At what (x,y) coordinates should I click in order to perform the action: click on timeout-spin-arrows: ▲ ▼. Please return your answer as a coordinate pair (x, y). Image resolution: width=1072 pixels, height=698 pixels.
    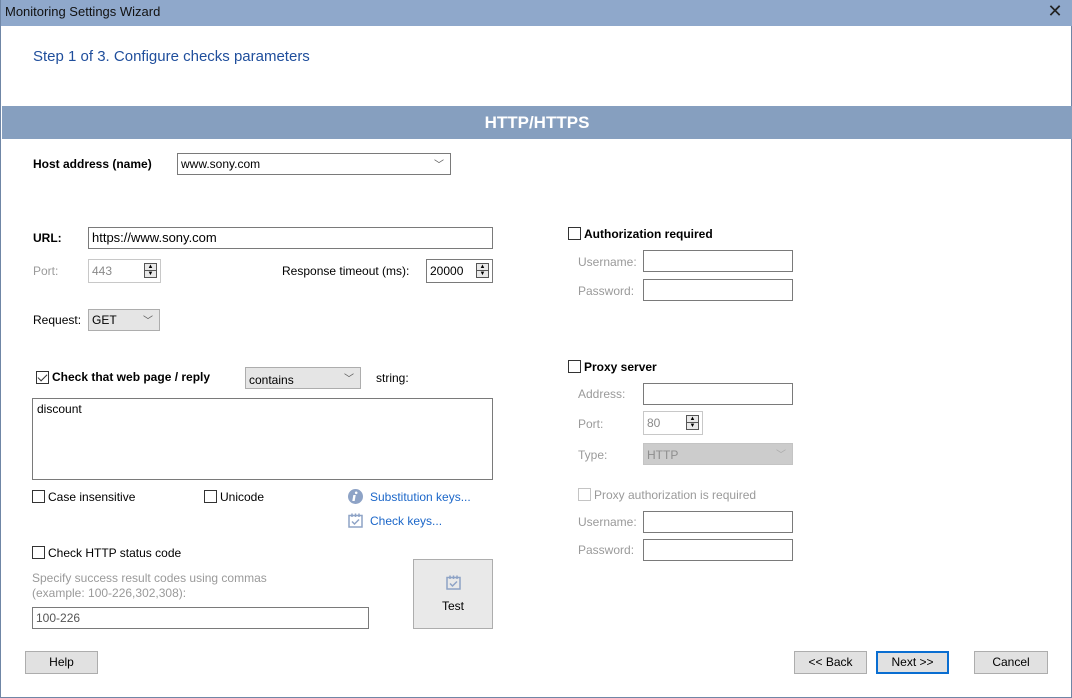
    Looking at the image, I should click on (482, 271).